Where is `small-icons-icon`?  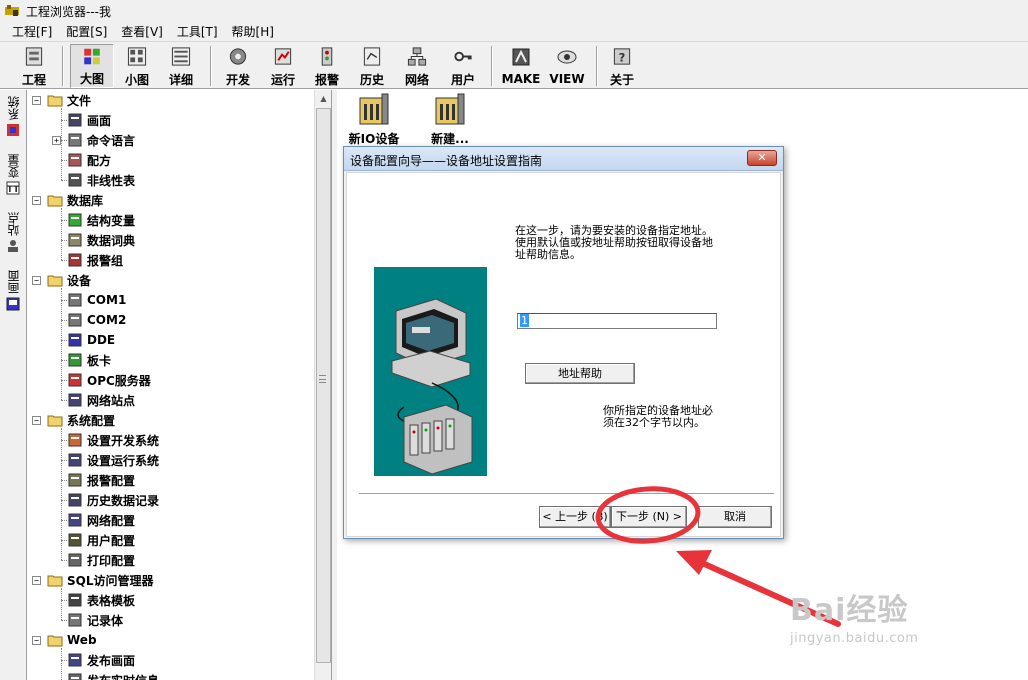 small-icons-icon is located at coordinates (137, 56).